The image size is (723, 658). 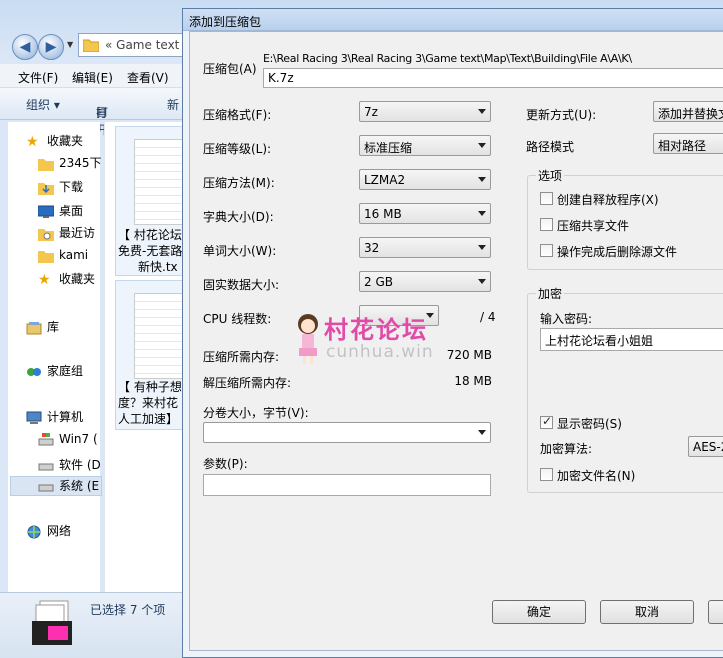 What do you see at coordinates (453, 20) in the screenshot?
I see `dialog-titlebar: 添加到压缩包` at bounding box center [453, 20].